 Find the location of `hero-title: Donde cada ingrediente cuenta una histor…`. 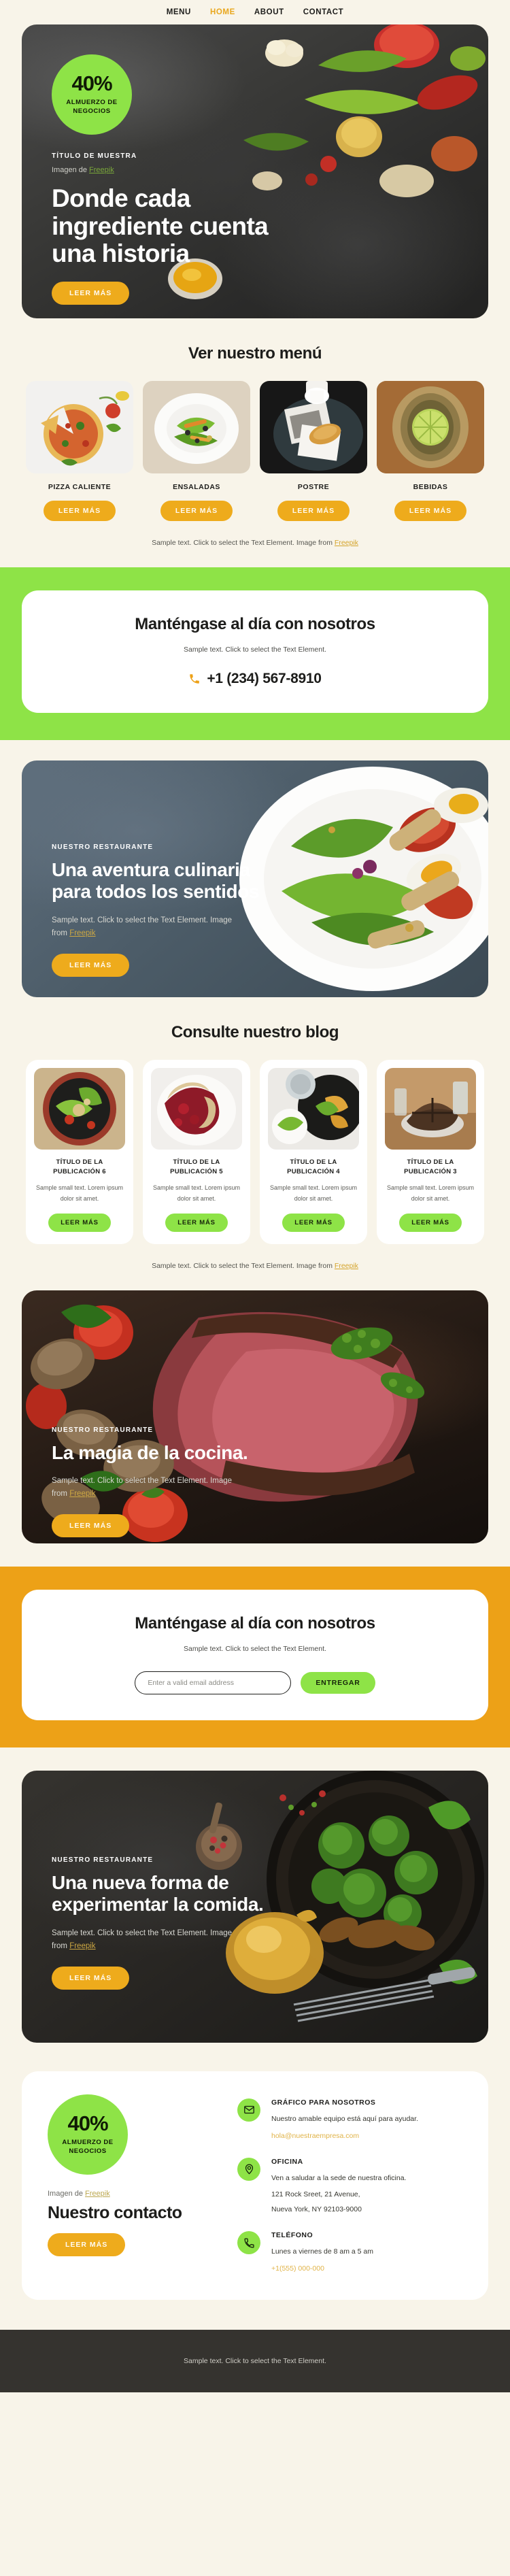

hero-title: Donde cada ingrediente cuenta una histor… is located at coordinates (161, 226).